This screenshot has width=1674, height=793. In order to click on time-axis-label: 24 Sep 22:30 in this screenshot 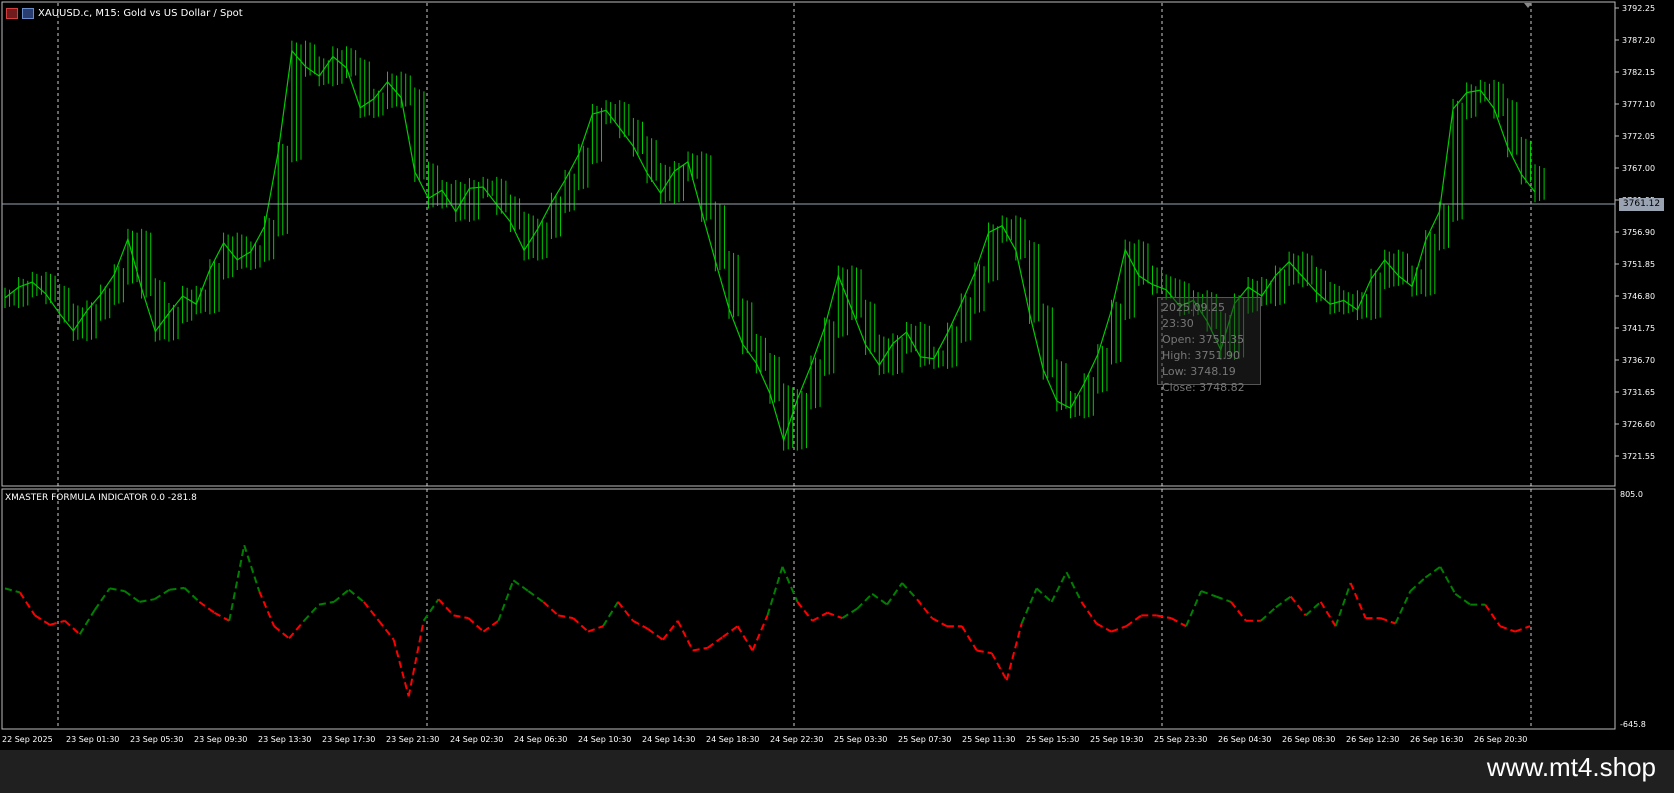, I will do `click(796, 739)`.